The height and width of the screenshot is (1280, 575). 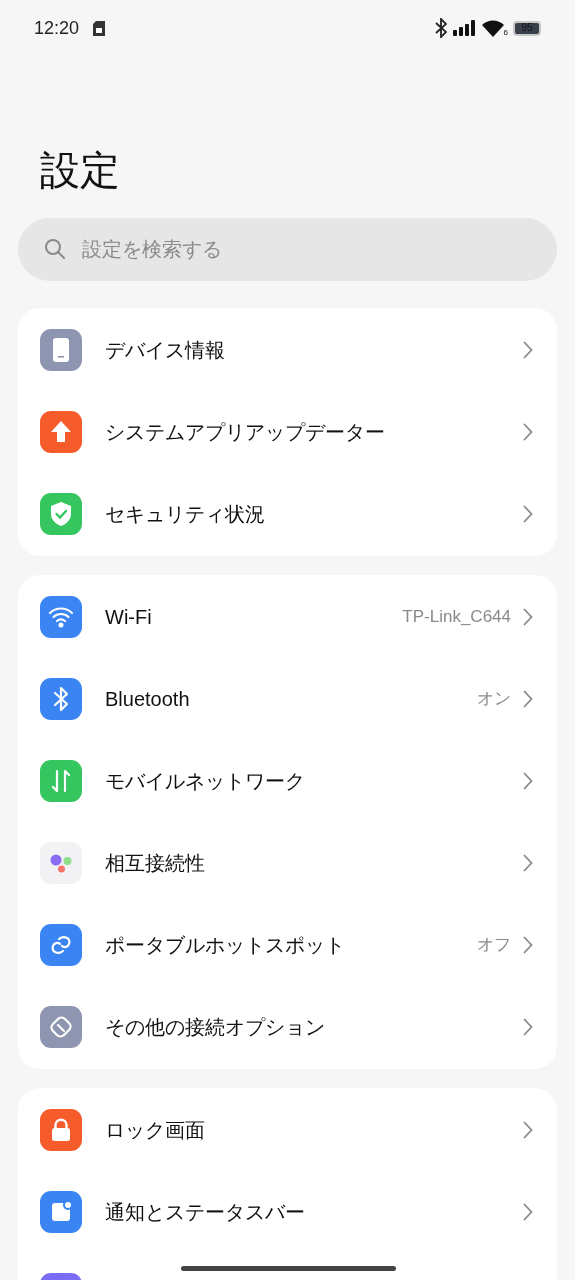 I want to click on settings-item: Wi-Fi TP-Link_C644, so click(x=287, y=617).